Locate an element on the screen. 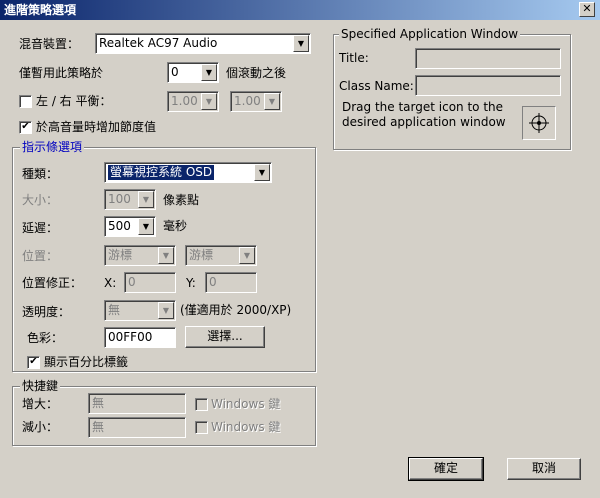 The height and width of the screenshot is (498, 600). mixer-label: 混音裝置： is located at coordinates (49, 44).